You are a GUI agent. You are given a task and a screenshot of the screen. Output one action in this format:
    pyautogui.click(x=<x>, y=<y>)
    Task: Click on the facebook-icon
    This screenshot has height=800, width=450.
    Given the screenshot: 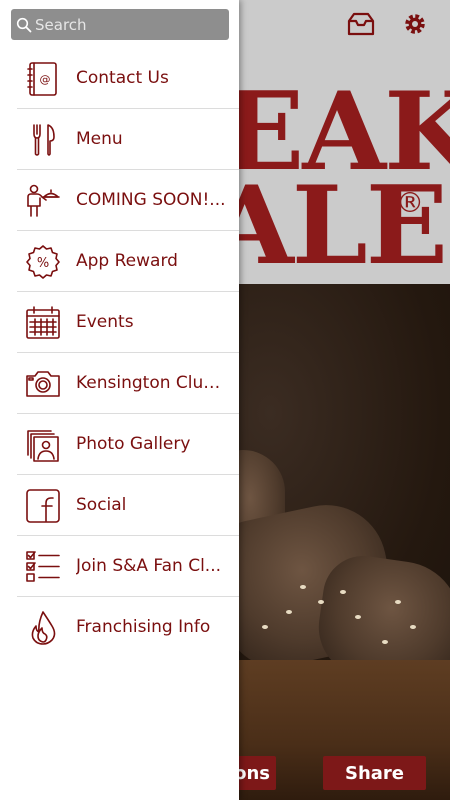 What is the action you would take?
    pyautogui.click(x=43, y=506)
    